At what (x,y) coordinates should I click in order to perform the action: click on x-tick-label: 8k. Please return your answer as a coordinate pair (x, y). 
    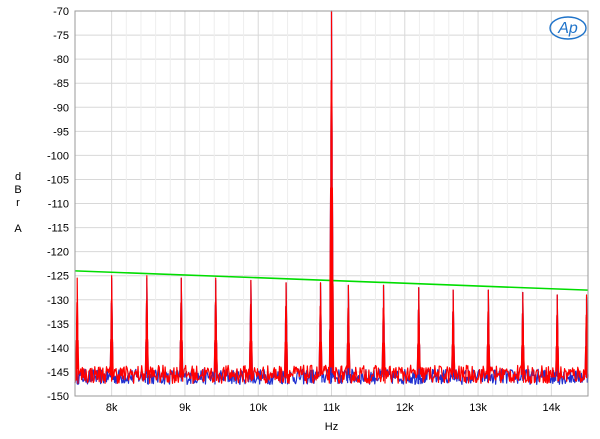
    Looking at the image, I should click on (112, 408).